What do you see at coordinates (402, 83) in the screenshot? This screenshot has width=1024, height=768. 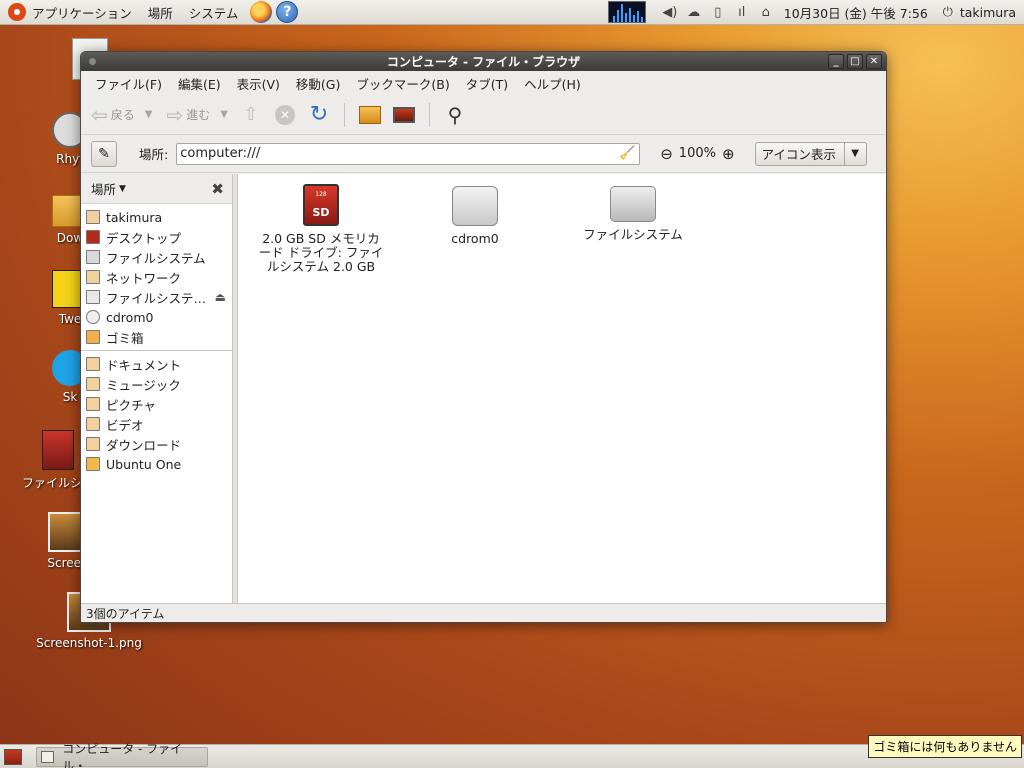 I see `menu-bookmarks: ブックマーク(B)` at bounding box center [402, 83].